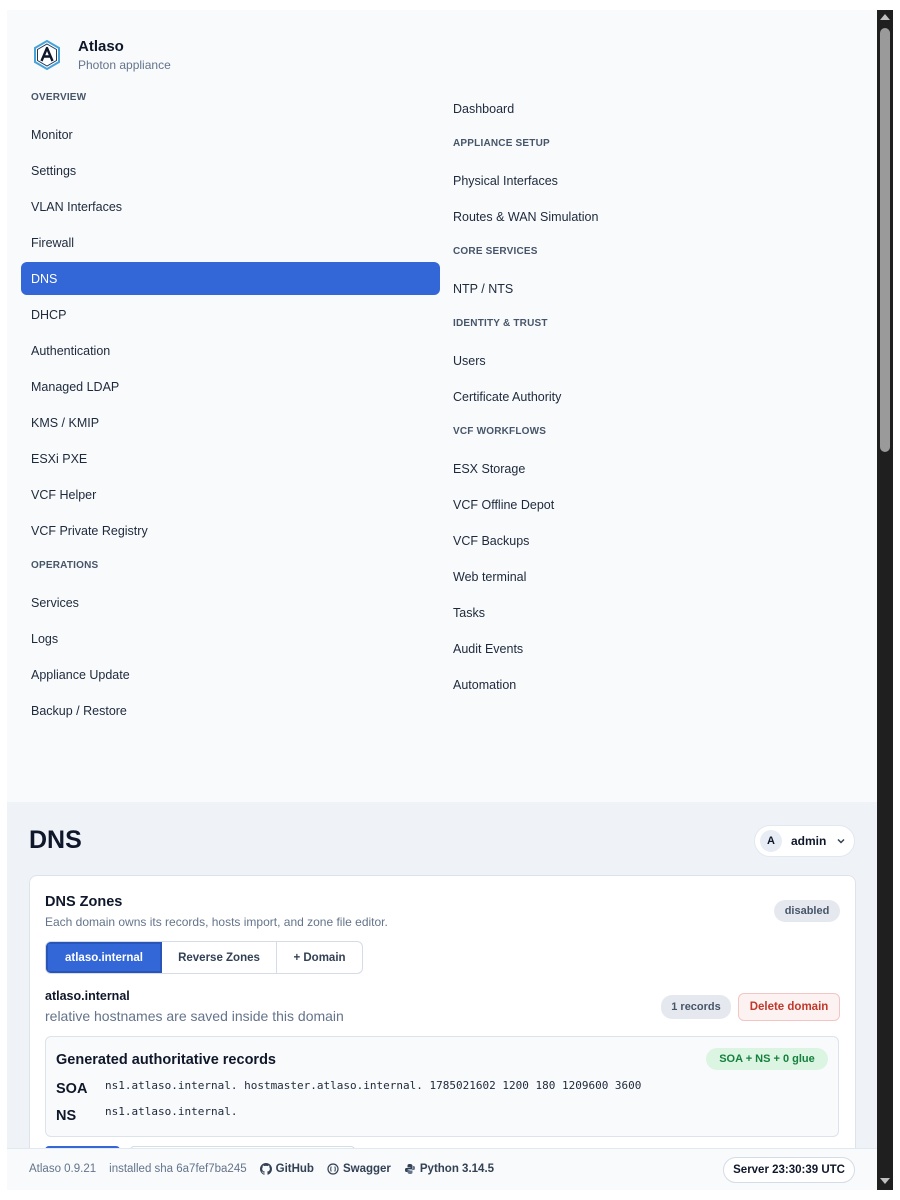  What do you see at coordinates (230, 638) in the screenshot?
I see `sidebar-item-logs: Logs` at bounding box center [230, 638].